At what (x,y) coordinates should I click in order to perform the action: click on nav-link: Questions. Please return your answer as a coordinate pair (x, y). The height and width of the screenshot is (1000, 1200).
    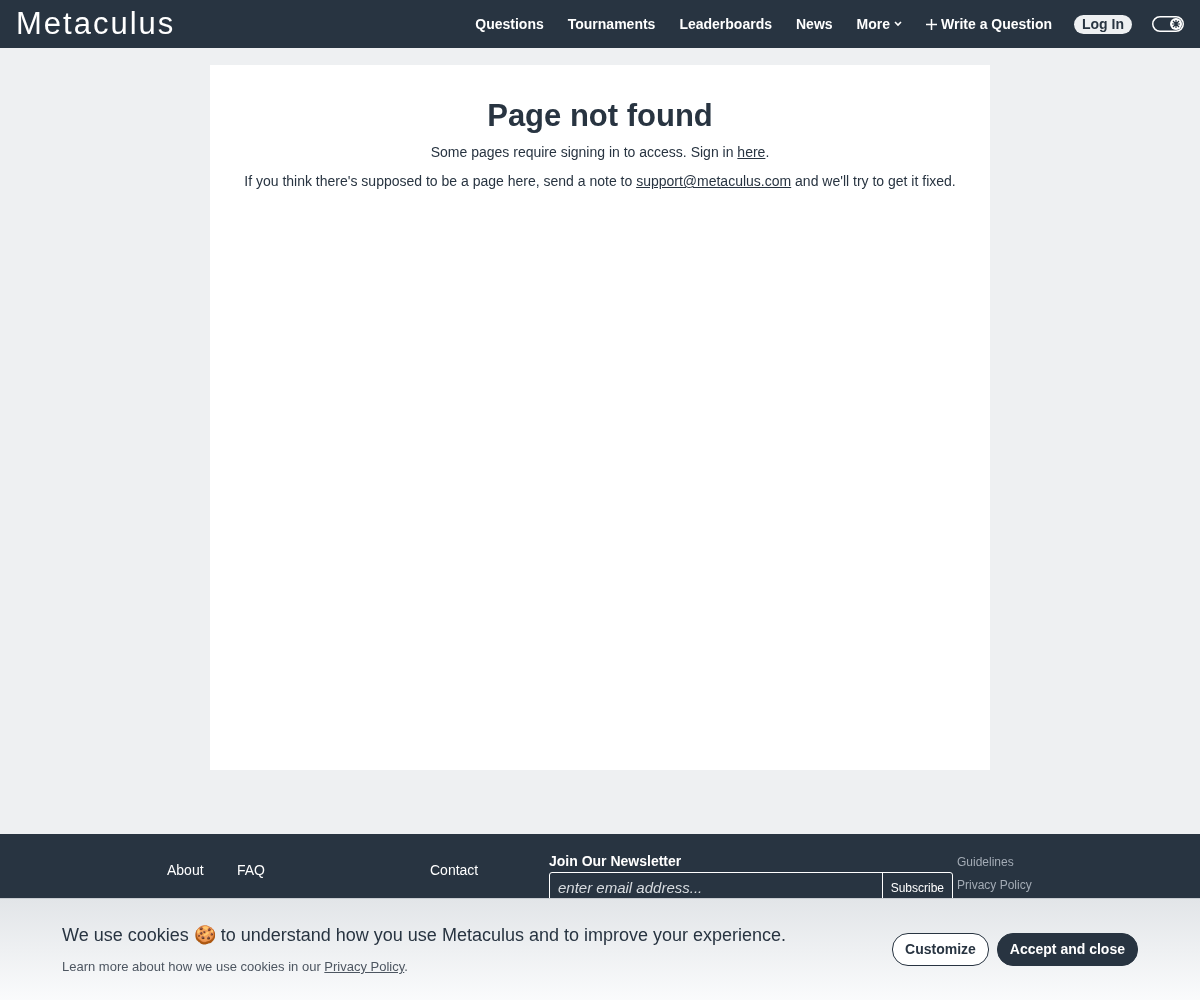
    Looking at the image, I should click on (509, 24).